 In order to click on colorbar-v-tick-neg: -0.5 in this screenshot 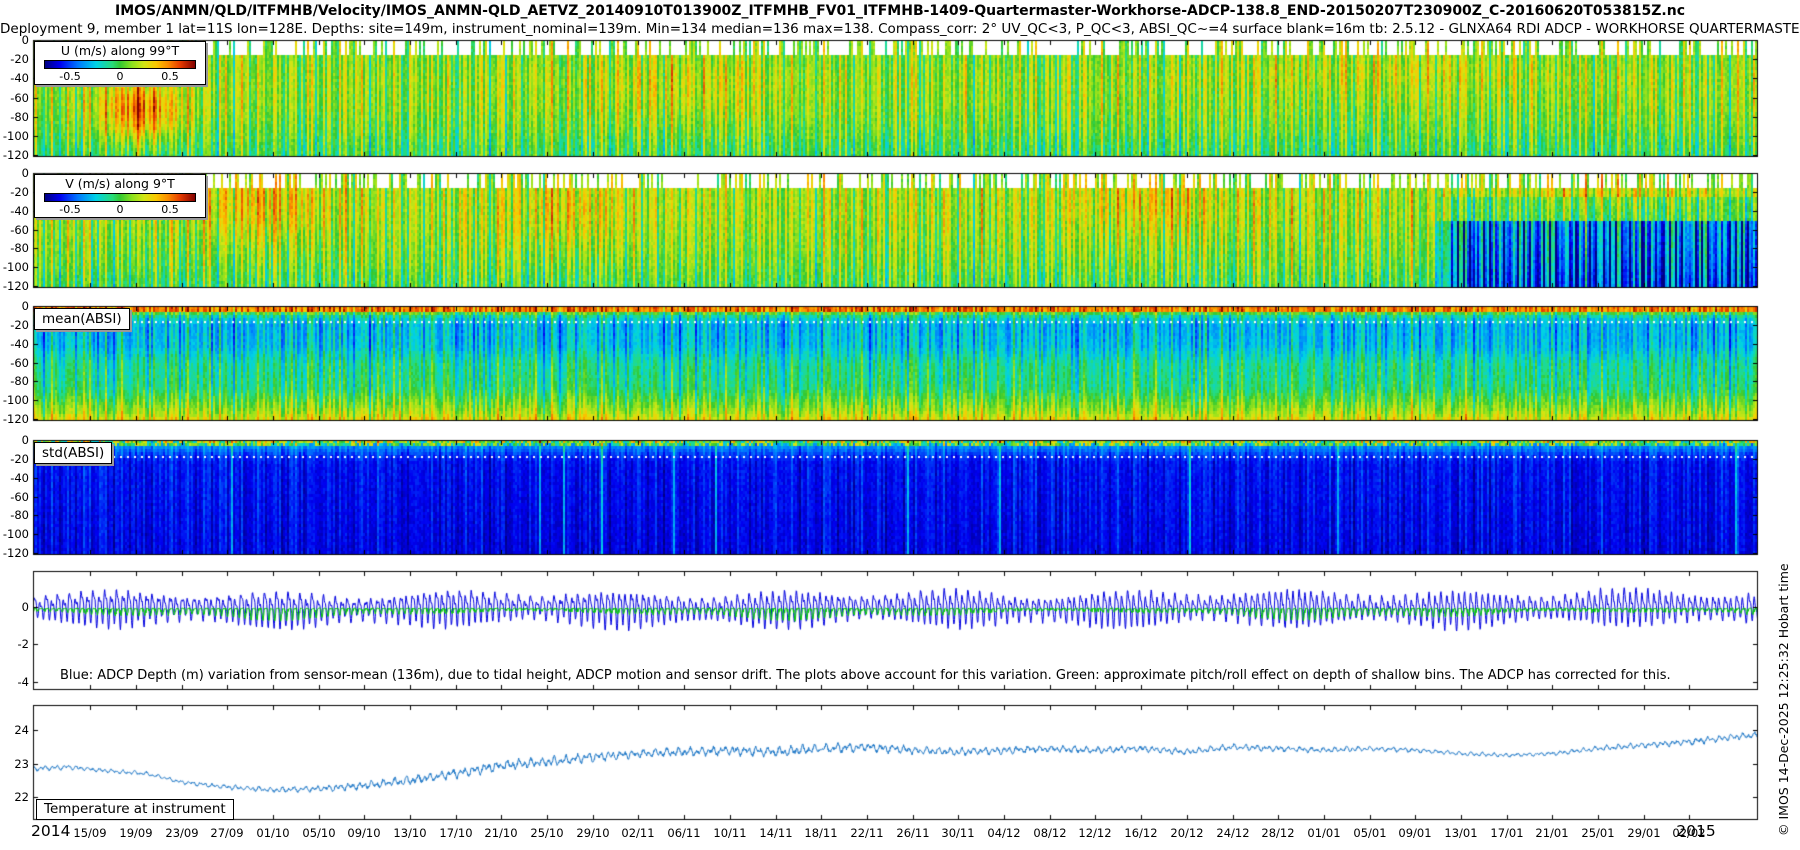, I will do `click(70, 209)`.